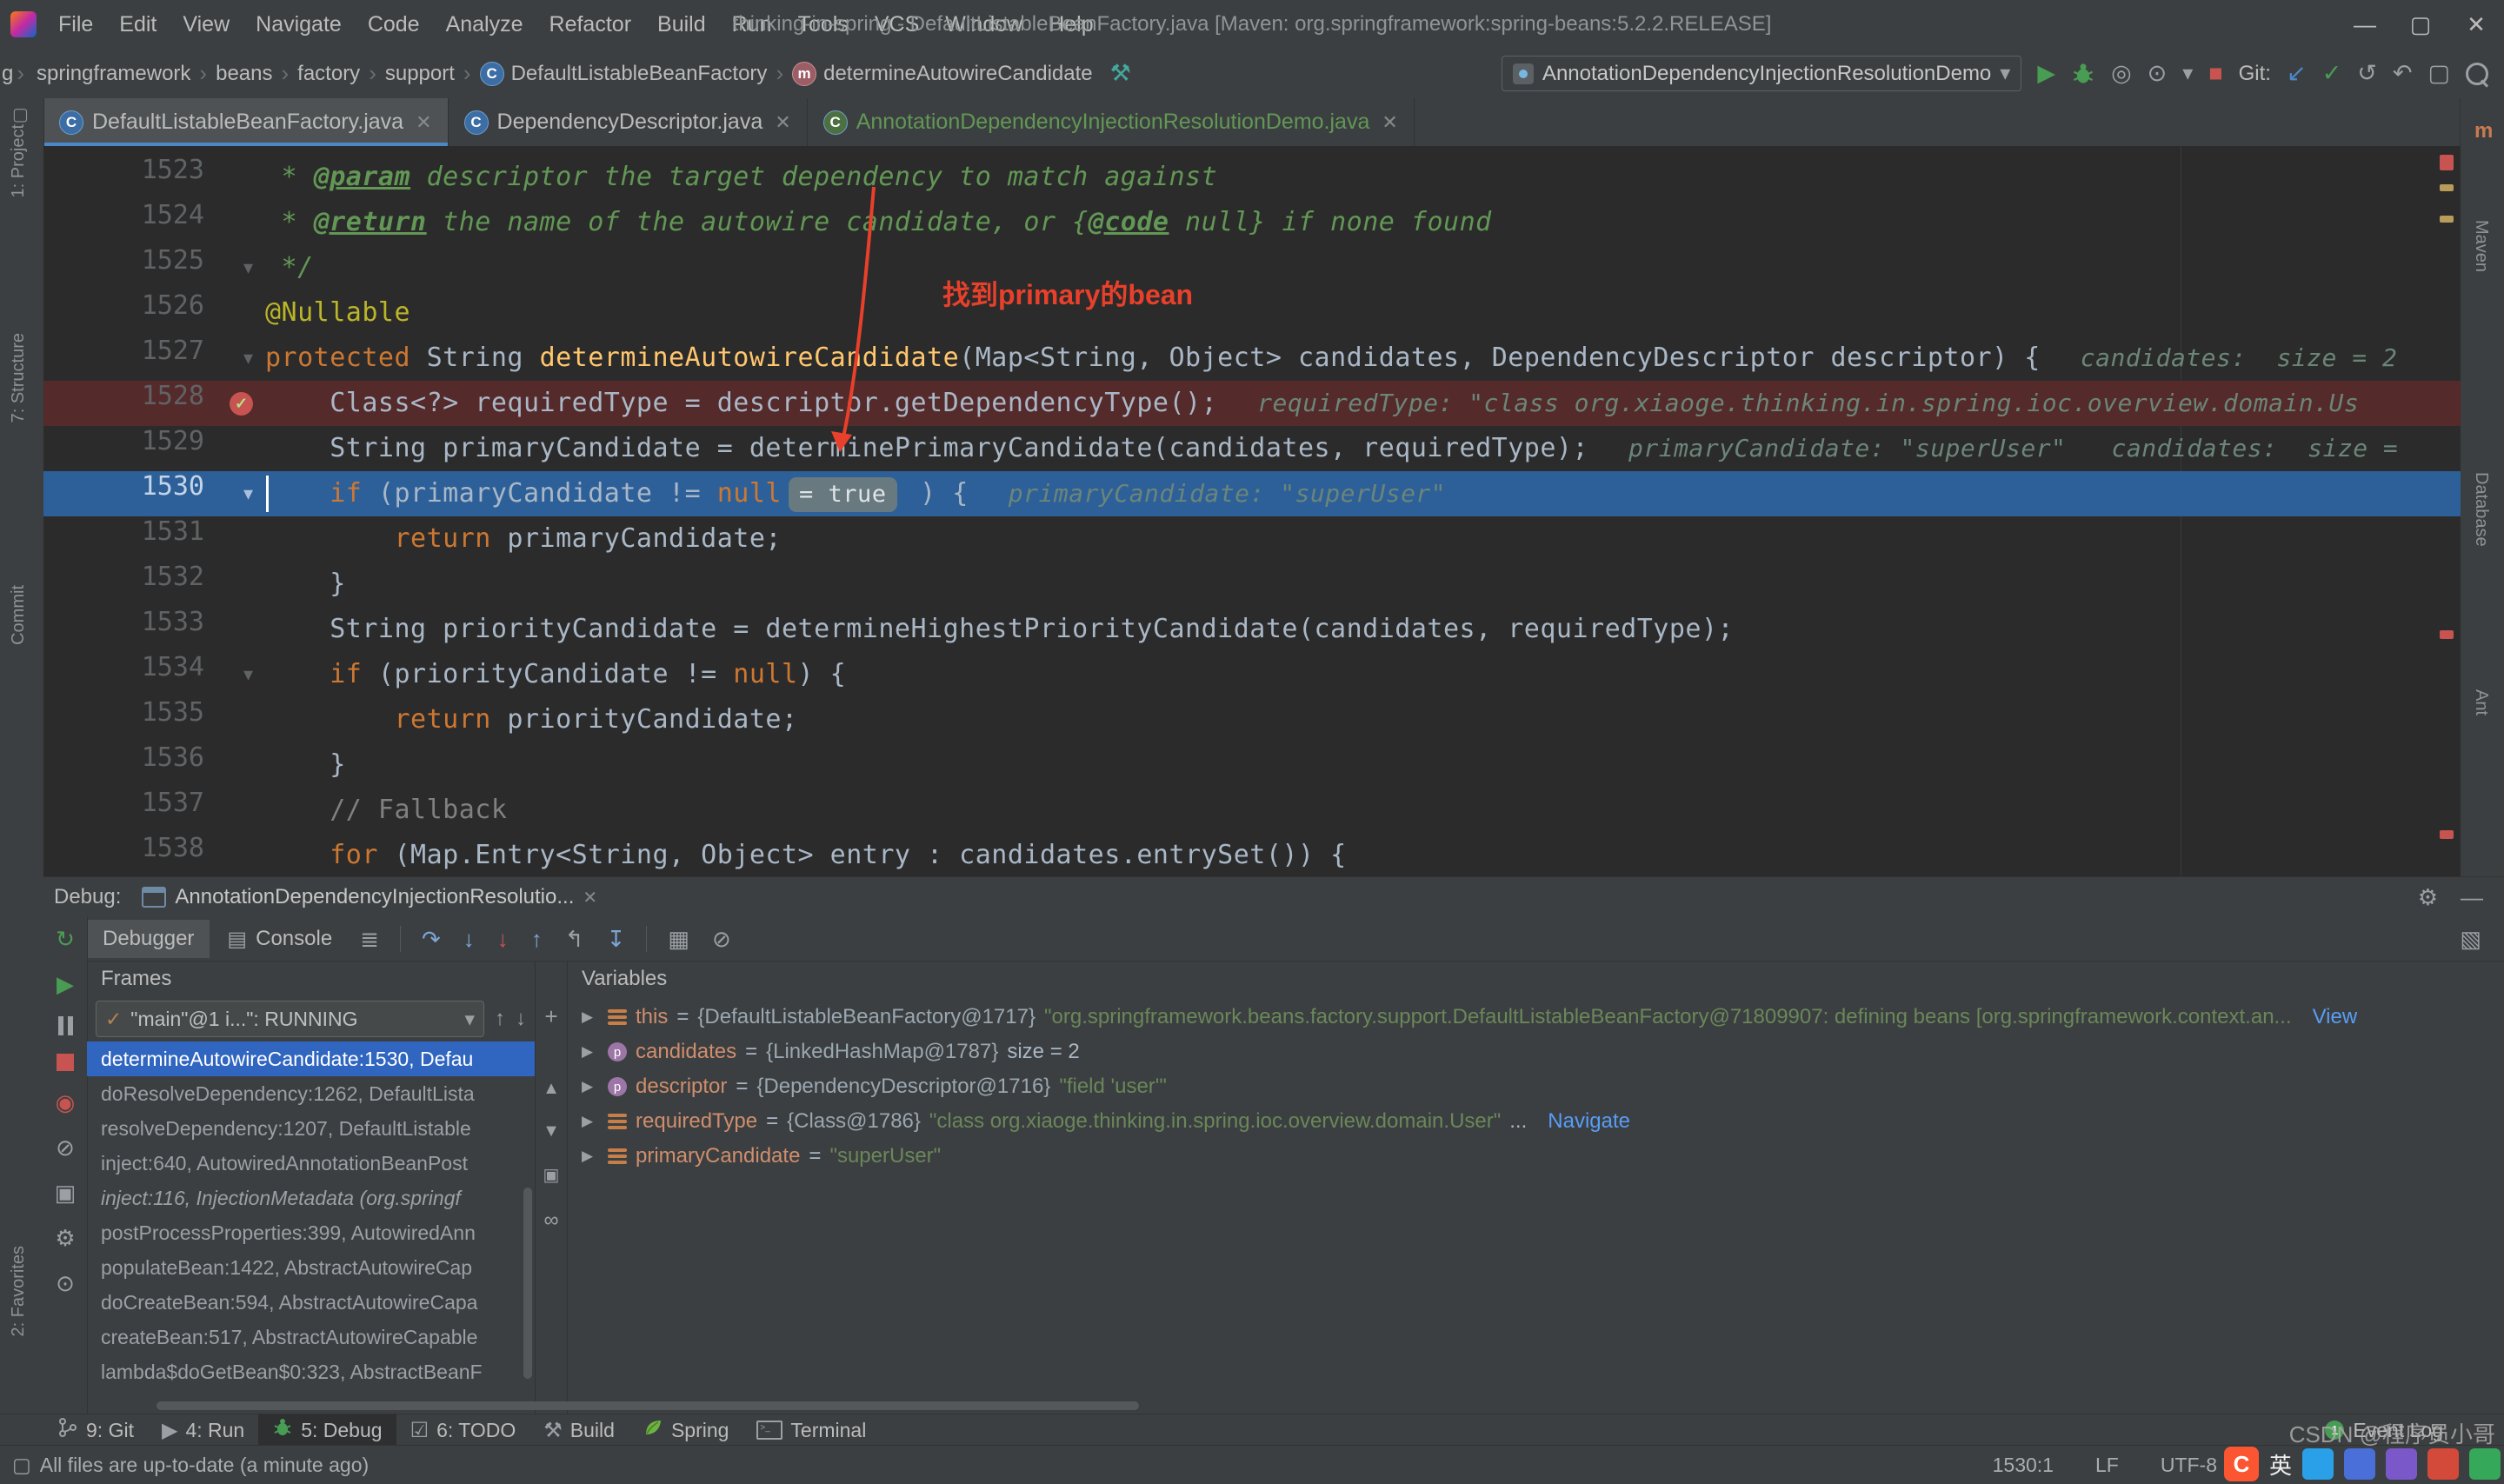 Image resolution: width=2504 pixels, height=1484 pixels. I want to click on caret-position: 1530:1, so click(2024, 1465).